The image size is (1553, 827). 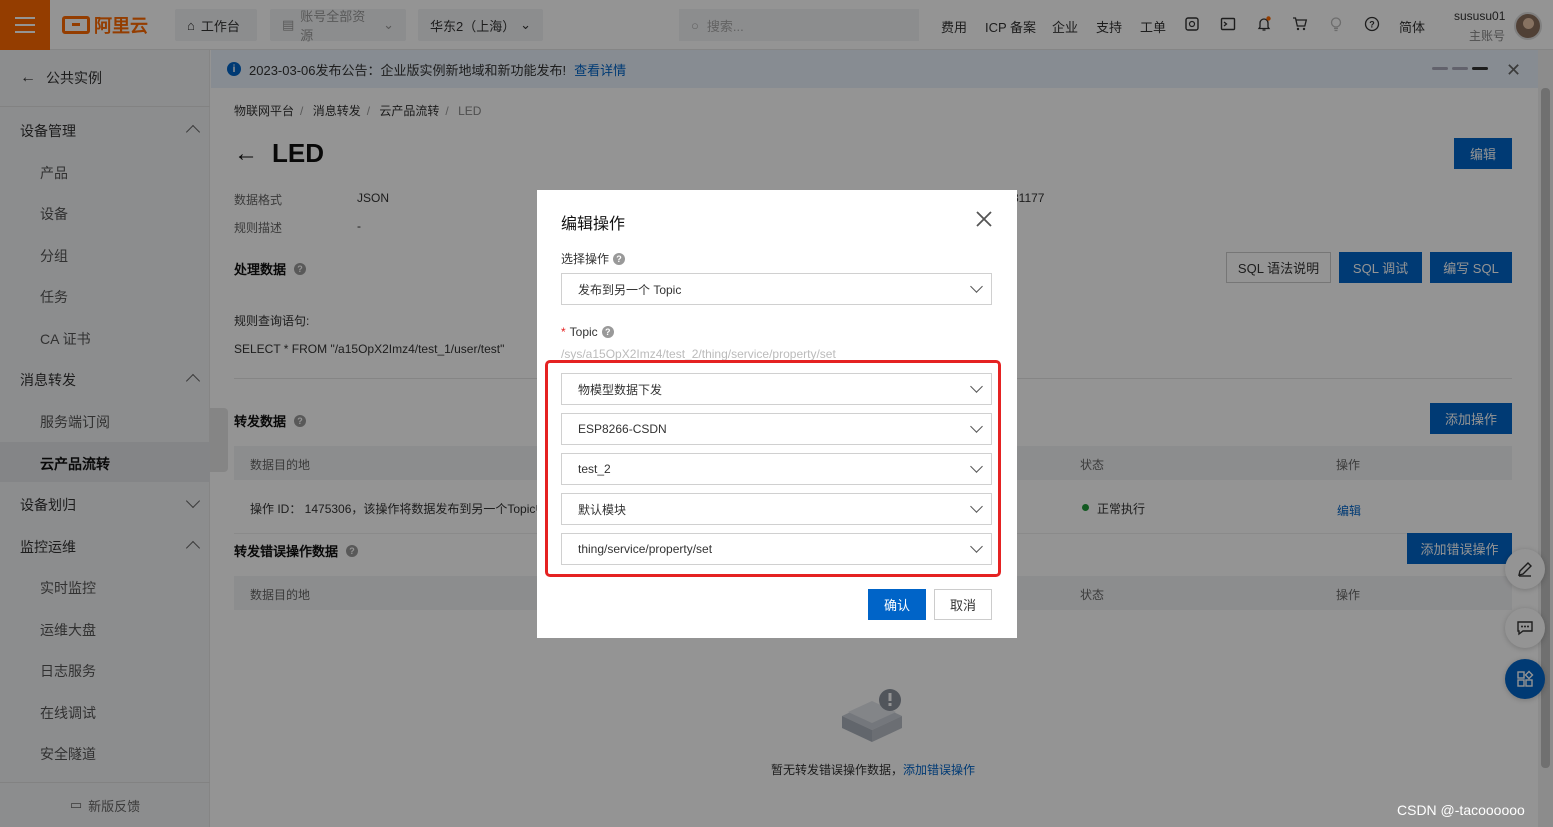 I want to click on topic-label: * Topic?, so click(x=587, y=332).